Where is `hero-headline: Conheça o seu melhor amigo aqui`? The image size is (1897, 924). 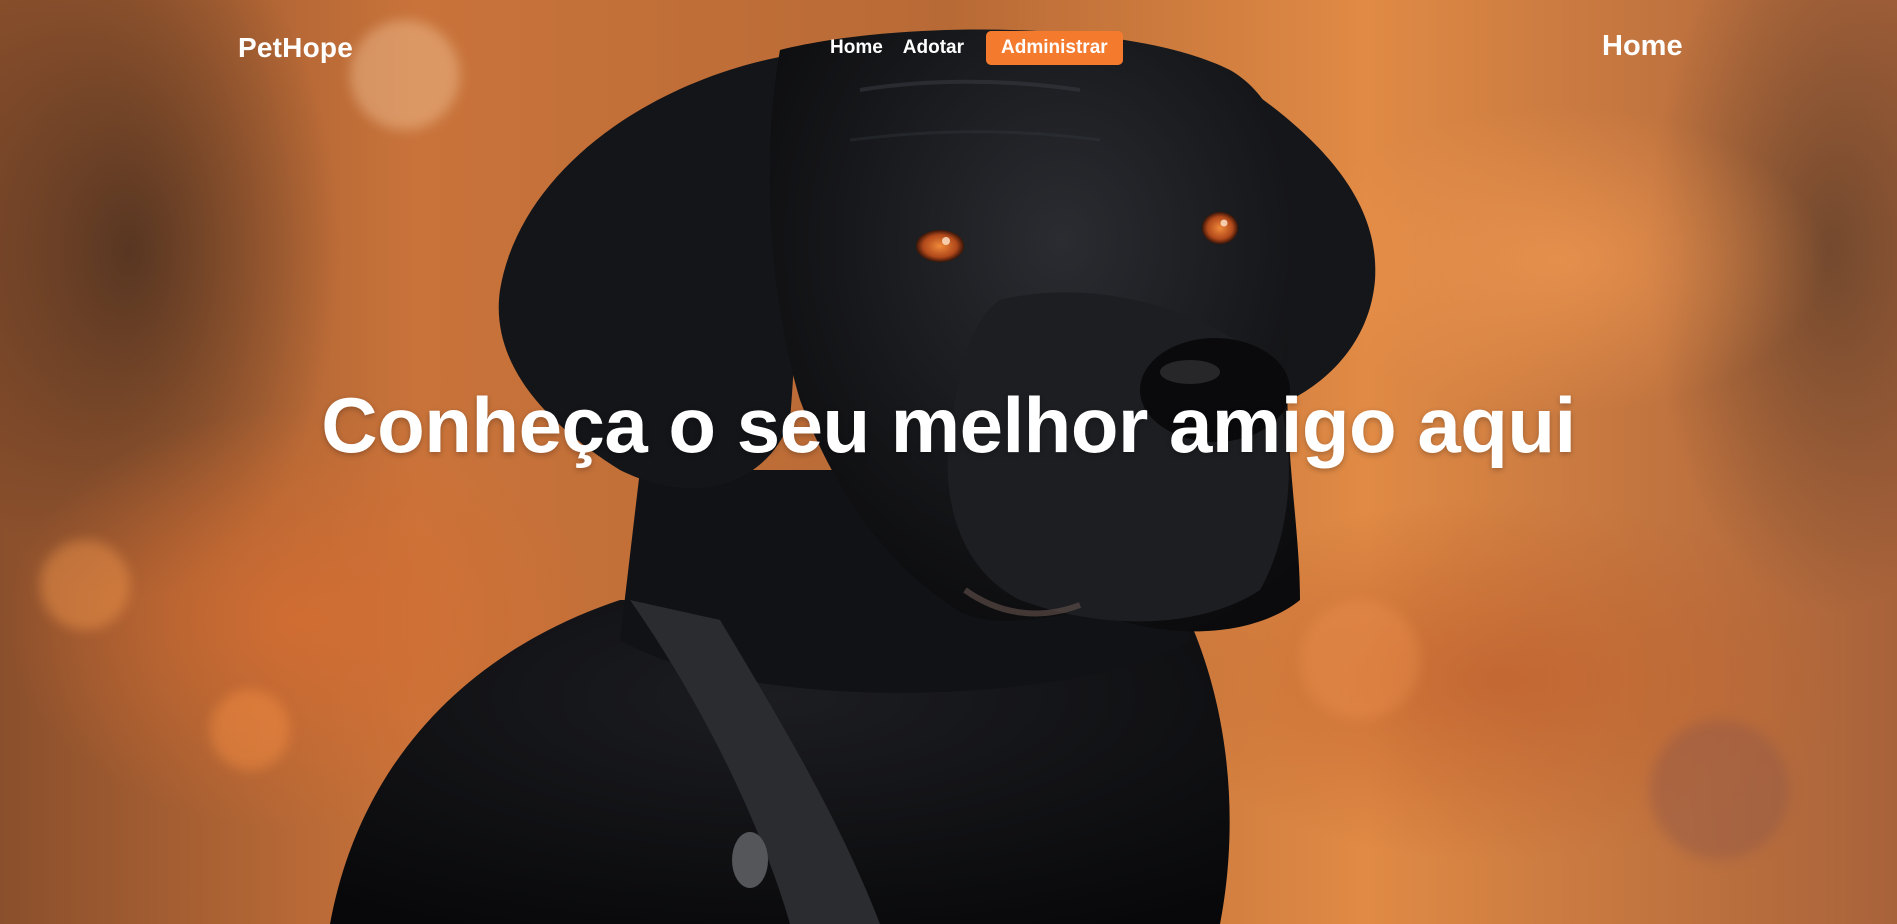 hero-headline: Conheça o seu melhor amigo aqui is located at coordinates (948, 425).